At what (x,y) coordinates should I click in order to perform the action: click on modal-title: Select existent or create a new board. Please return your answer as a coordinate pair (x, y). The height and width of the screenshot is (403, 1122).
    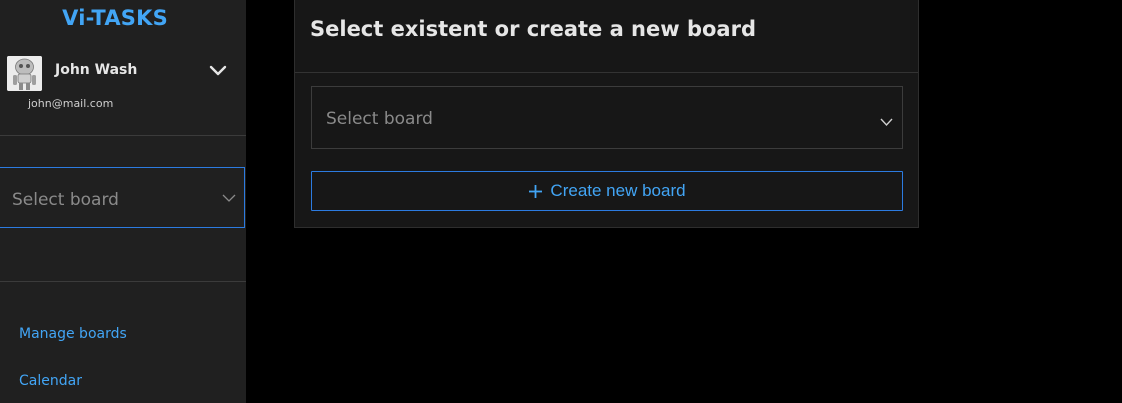
    Looking at the image, I should click on (533, 29).